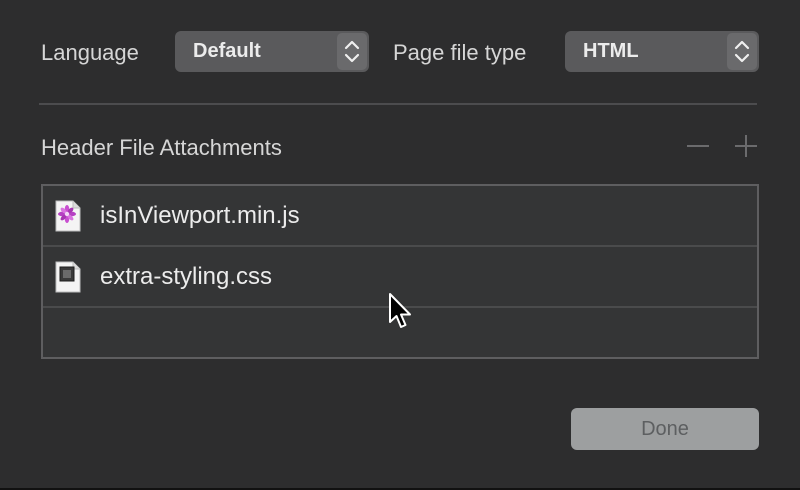  What do you see at coordinates (398, 104) in the screenshot?
I see `section-divider` at bounding box center [398, 104].